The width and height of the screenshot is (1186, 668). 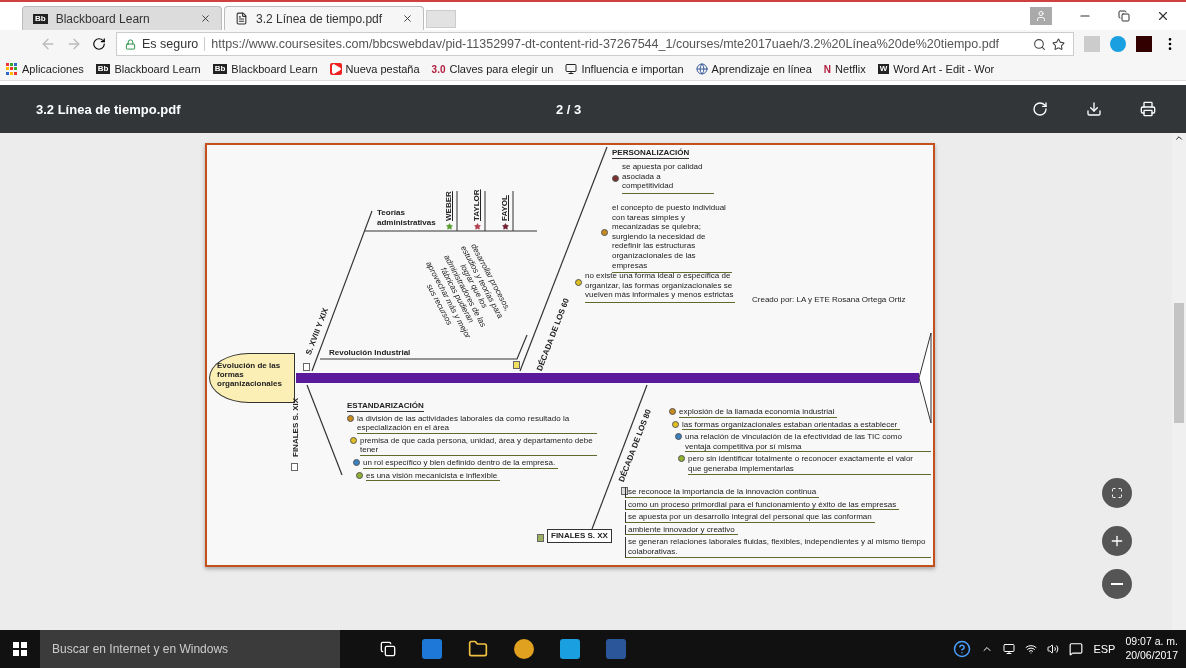 What do you see at coordinates (758, 412) in the screenshot?
I see `point-text: explosión de la llamada economía industrial` at bounding box center [758, 412].